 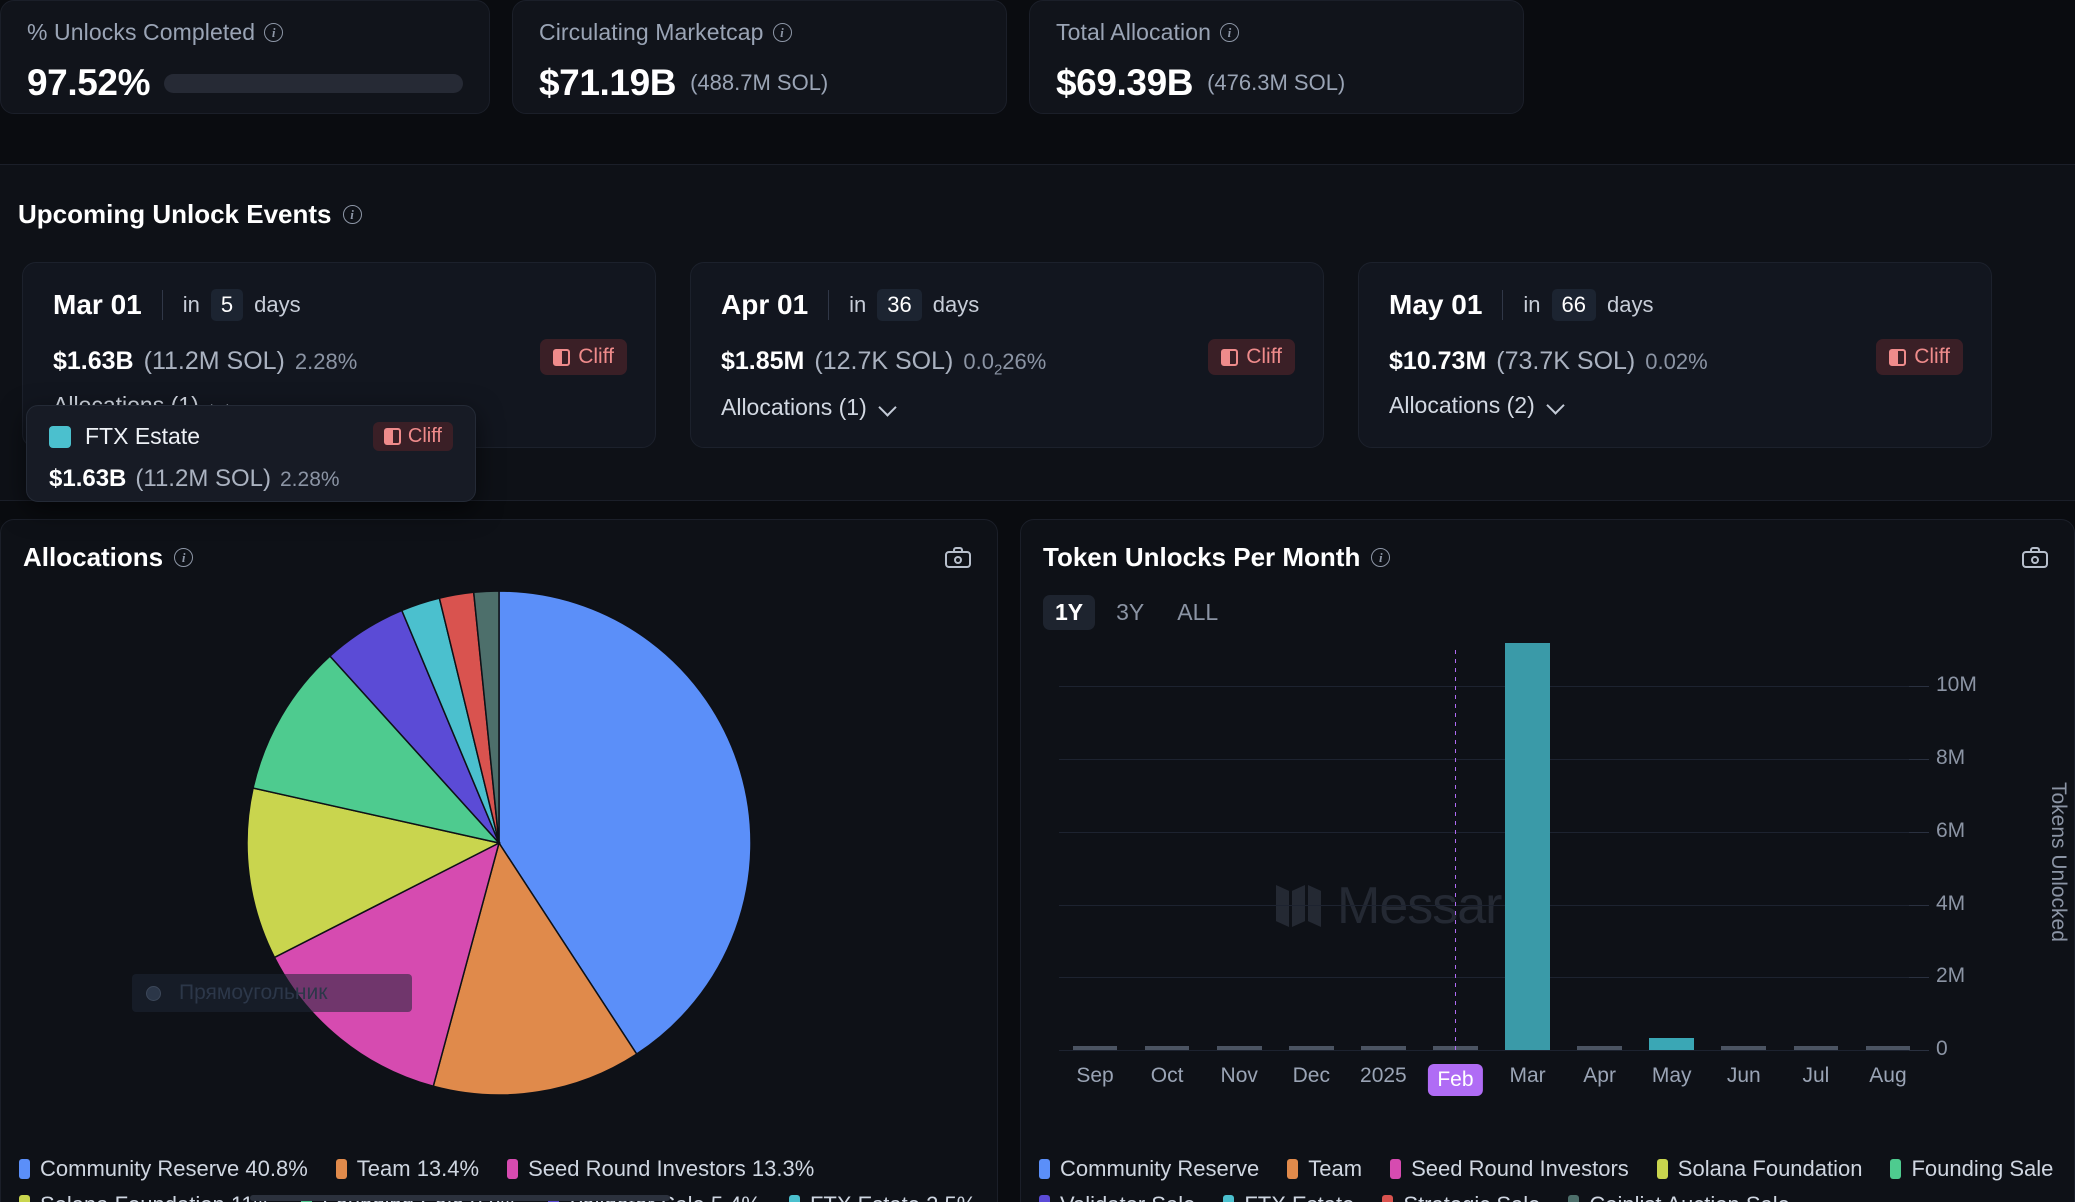 What do you see at coordinates (310, 479) in the screenshot?
I see `popup-percent: 2.28%` at bounding box center [310, 479].